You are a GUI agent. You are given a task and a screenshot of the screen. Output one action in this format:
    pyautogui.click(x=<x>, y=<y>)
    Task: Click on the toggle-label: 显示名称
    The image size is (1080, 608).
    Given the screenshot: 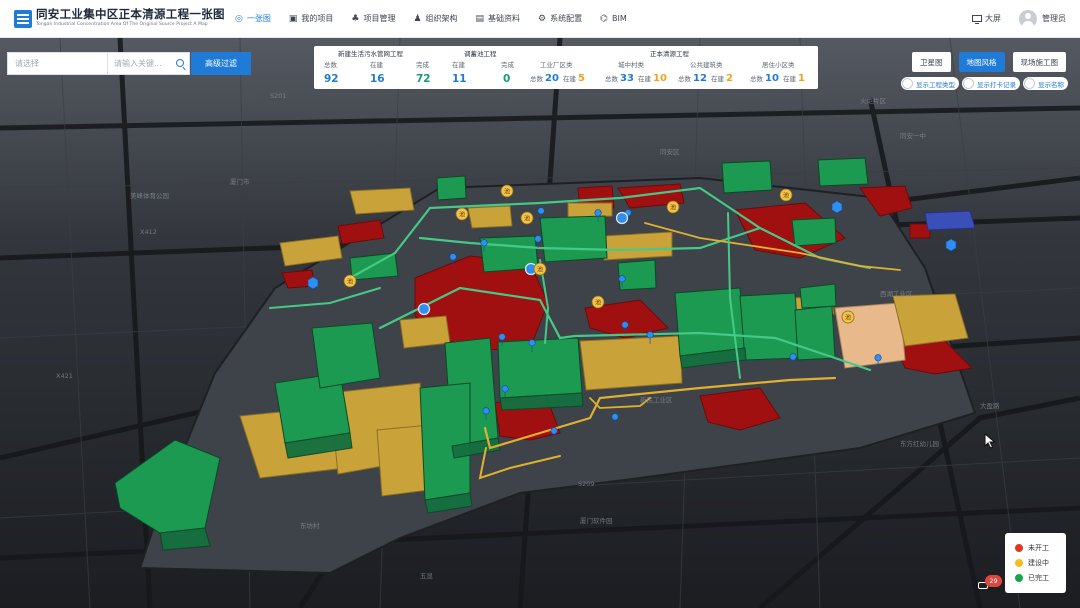 What is the action you would take?
    pyautogui.click(x=1051, y=84)
    